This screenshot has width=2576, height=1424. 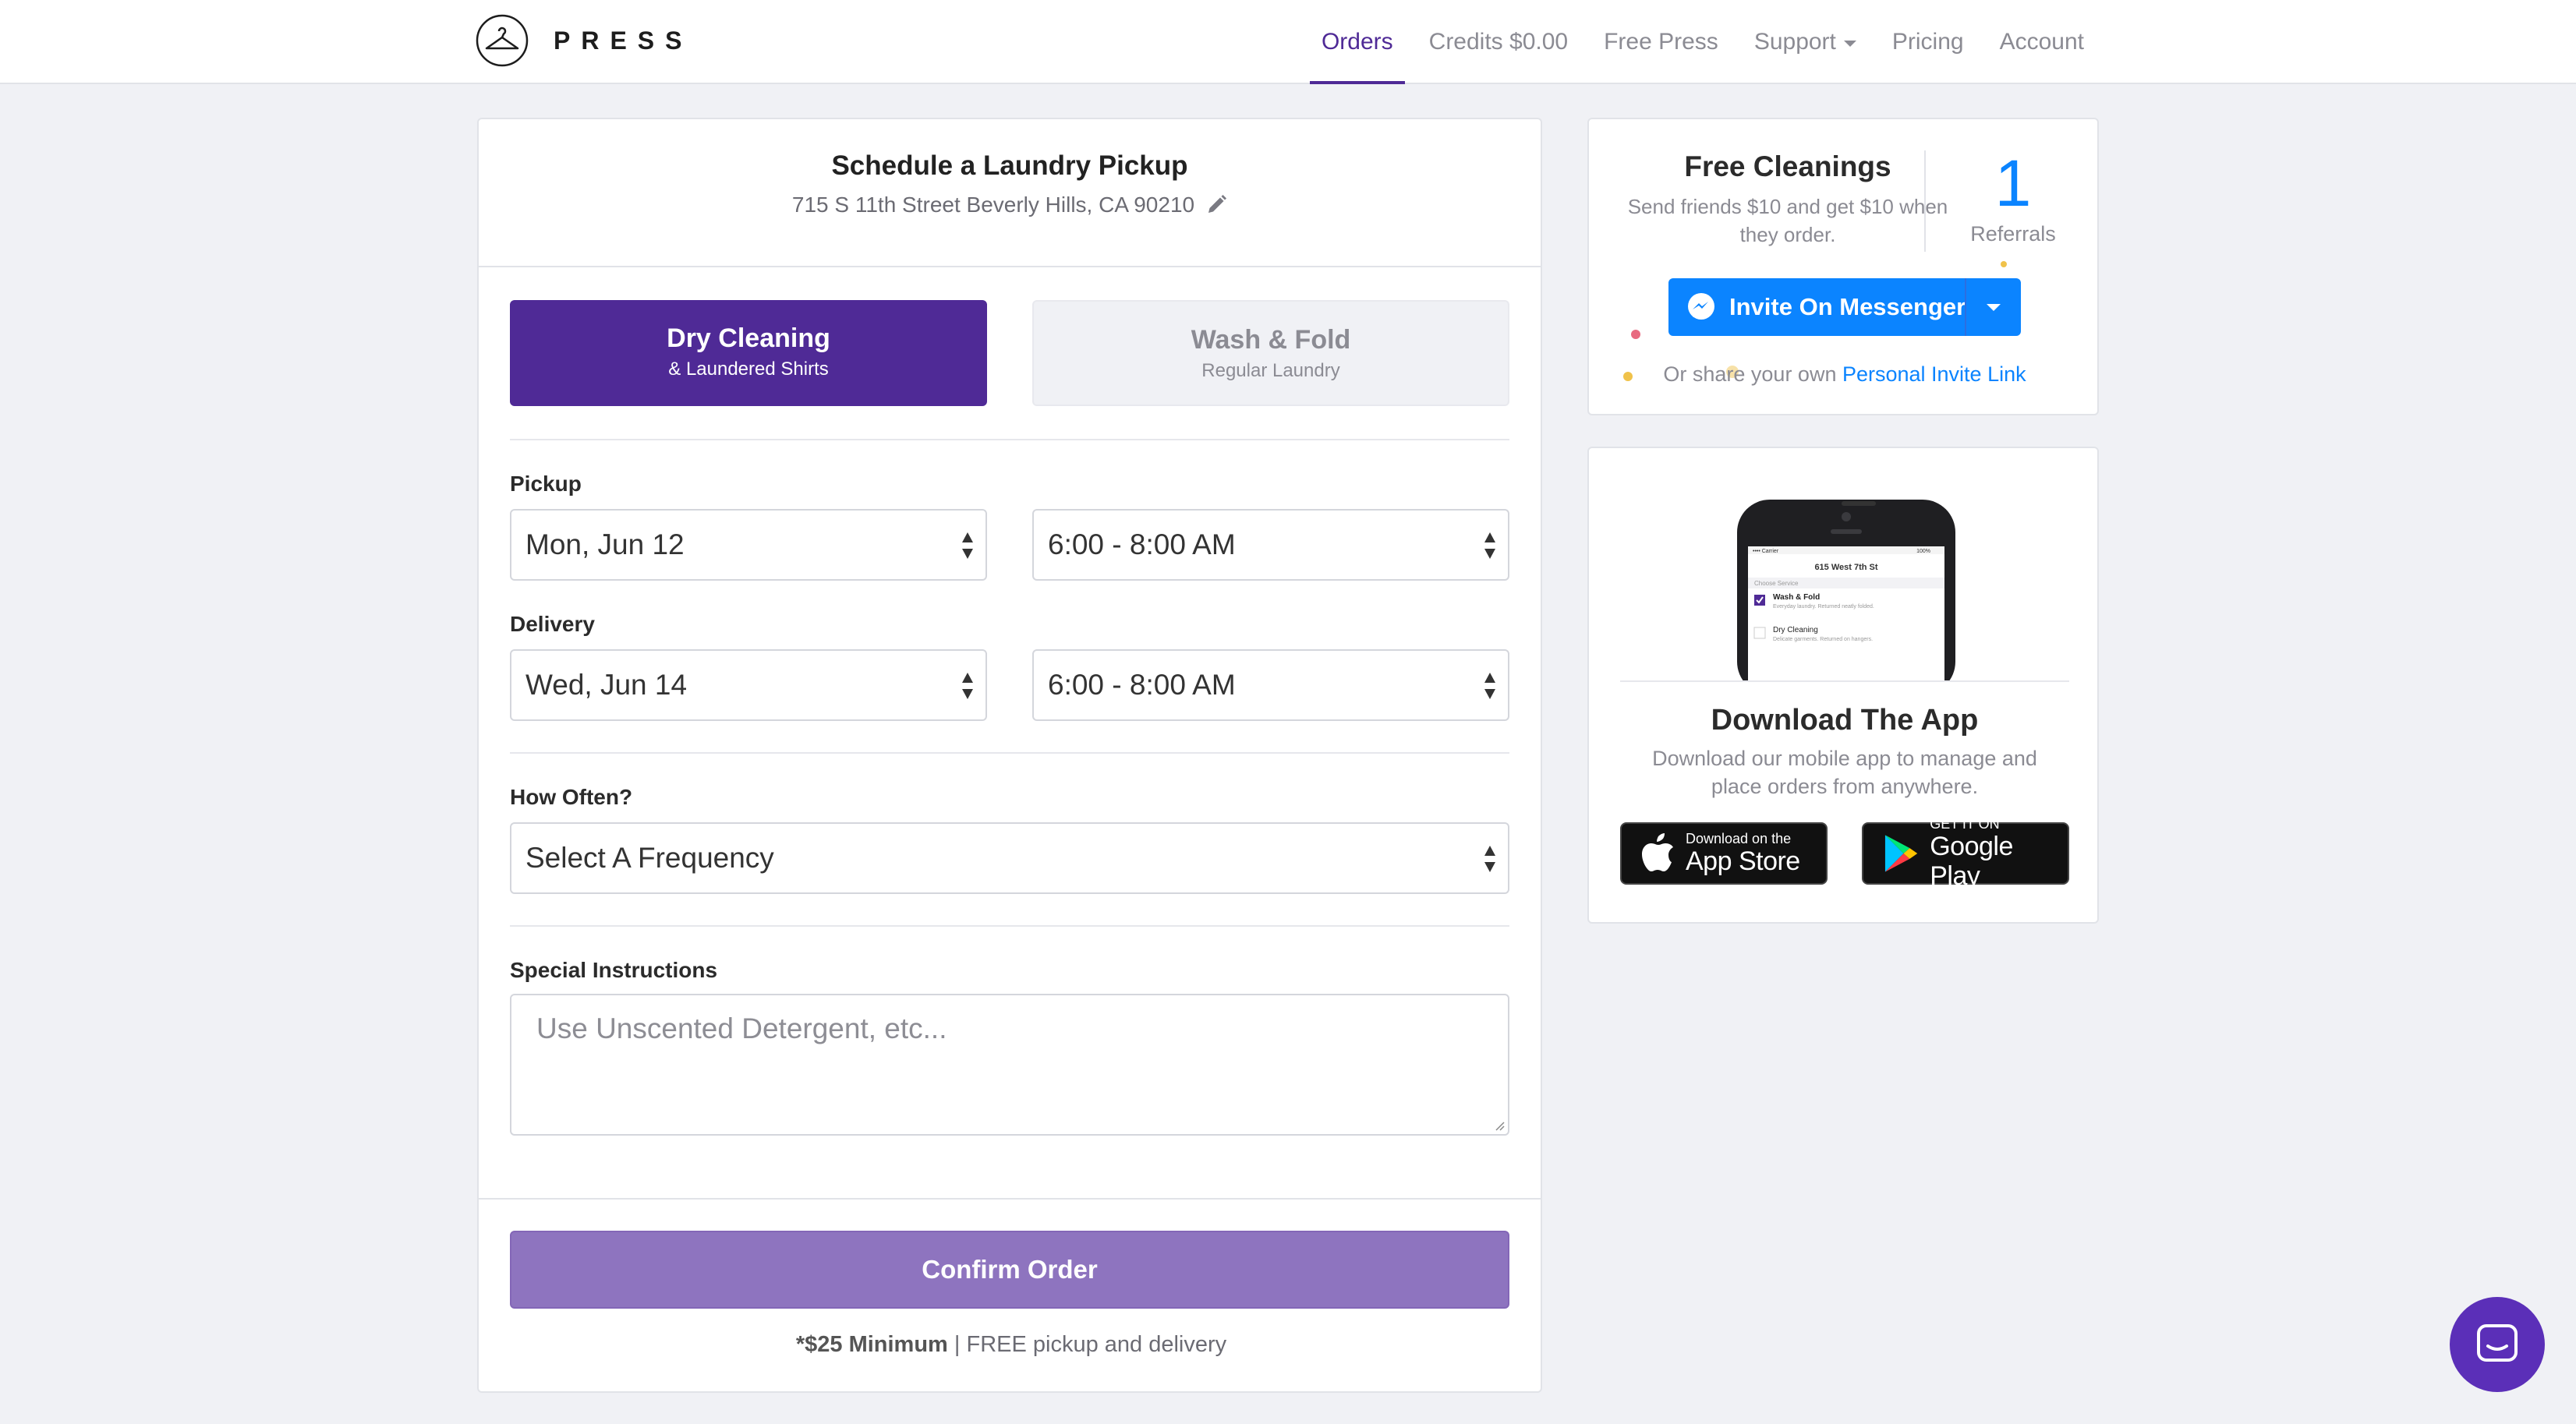 What do you see at coordinates (748, 545) in the screenshot?
I see `pickup-date-select: Mon, Jun 12` at bounding box center [748, 545].